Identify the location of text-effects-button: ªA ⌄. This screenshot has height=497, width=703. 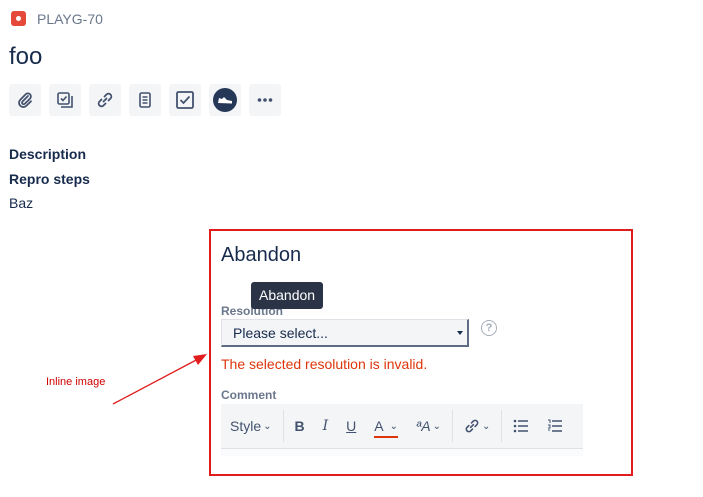
(428, 426).